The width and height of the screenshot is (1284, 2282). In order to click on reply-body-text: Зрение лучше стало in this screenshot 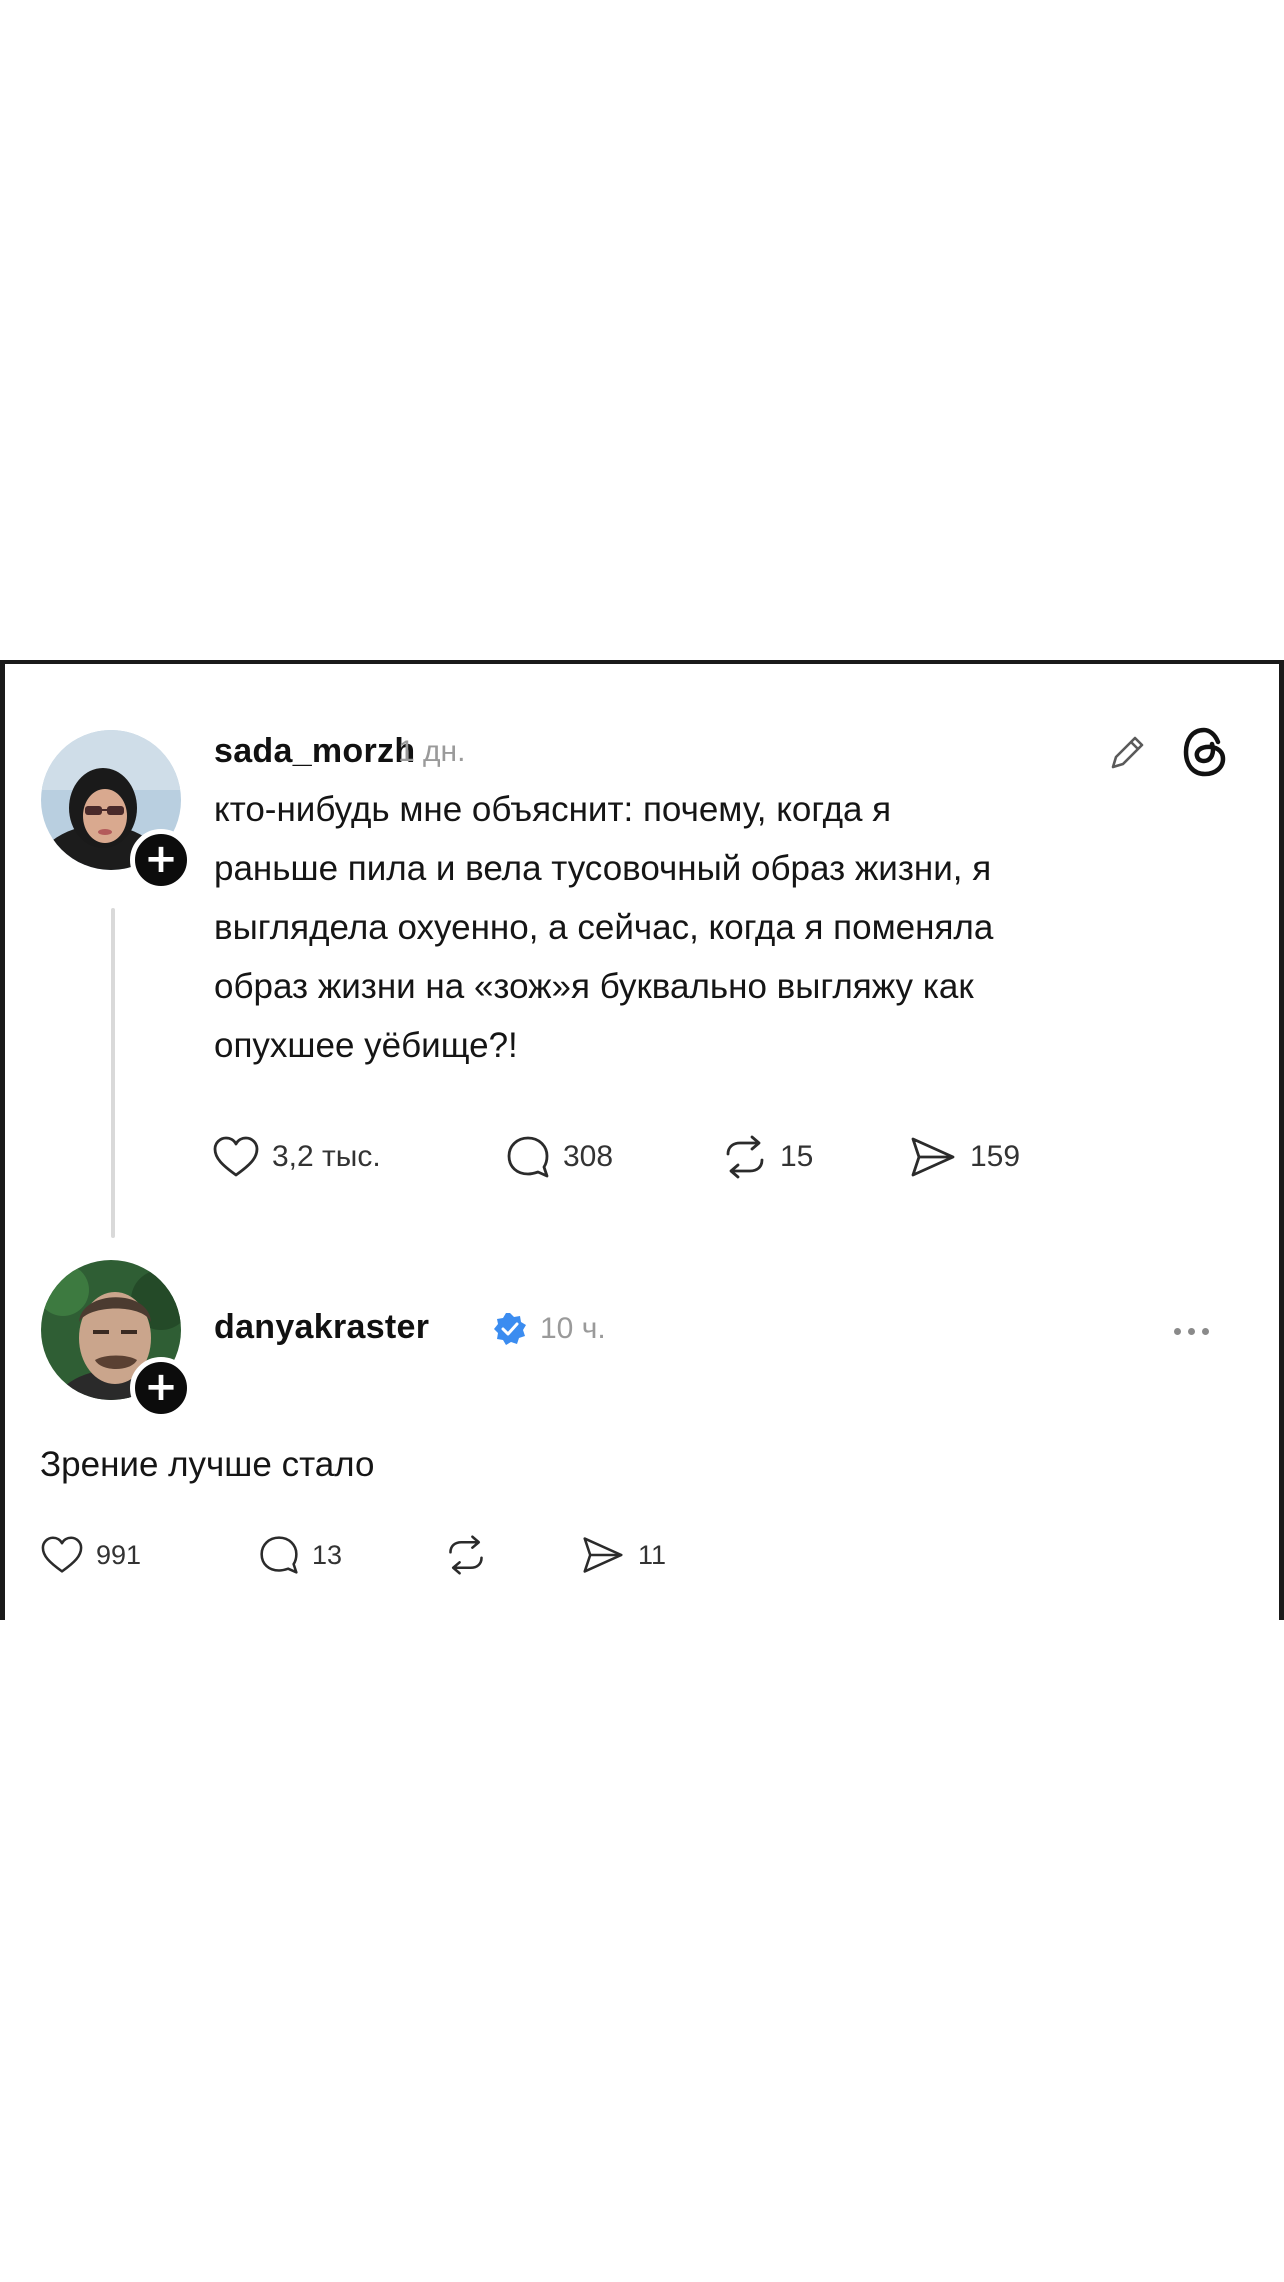, I will do `click(207, 1464)`.